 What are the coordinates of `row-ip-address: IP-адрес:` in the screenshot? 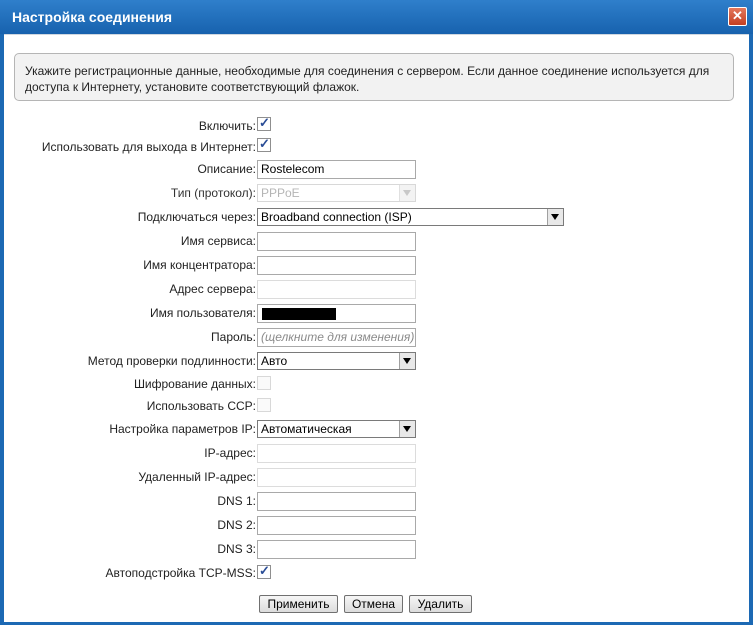 It's located at (376, 453).